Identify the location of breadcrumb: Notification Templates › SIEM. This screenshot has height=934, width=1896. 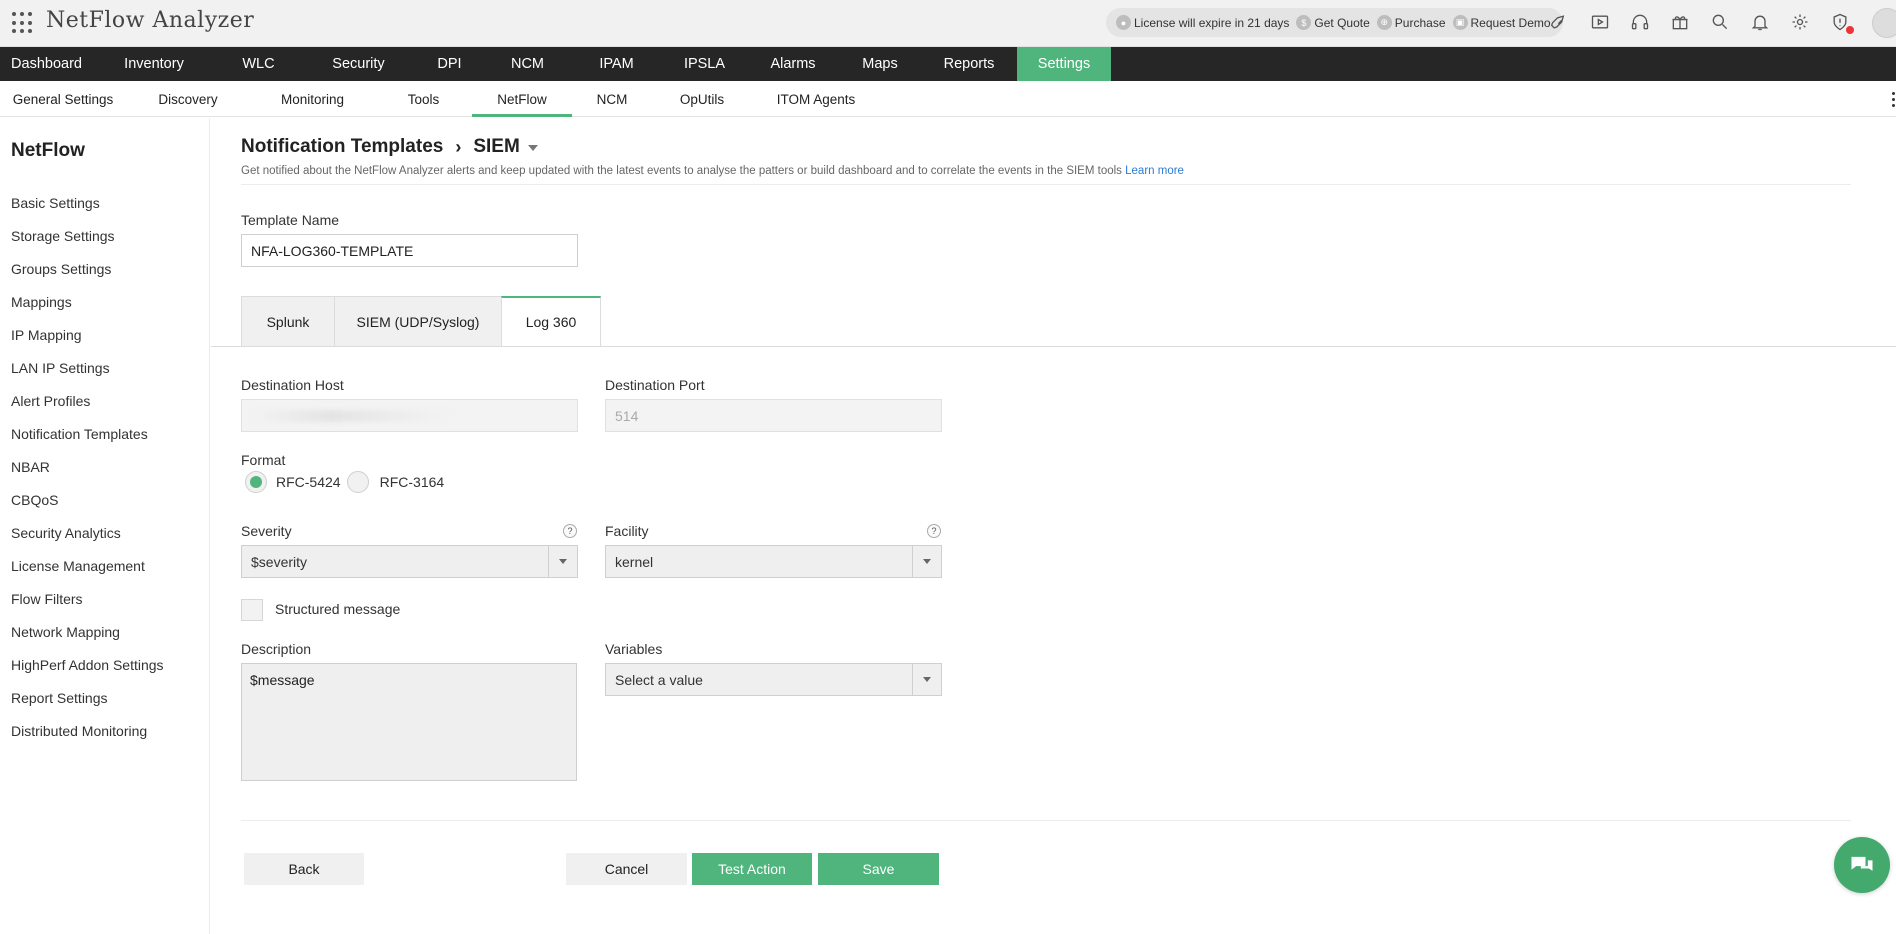
(389, 147).